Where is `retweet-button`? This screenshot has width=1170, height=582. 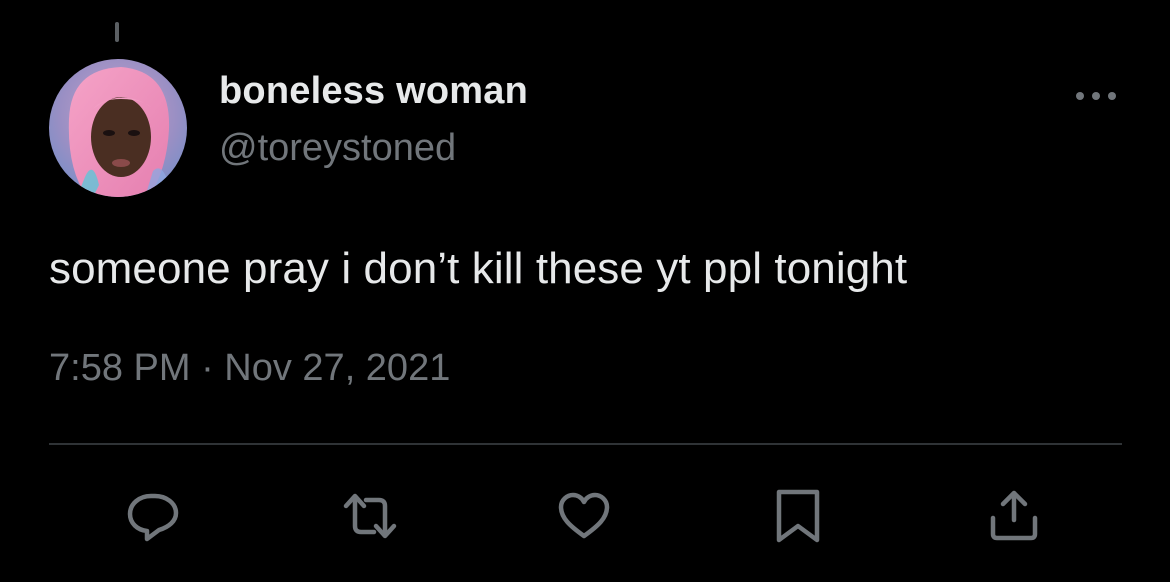 retweet-button is located at coordinates (370, 516).